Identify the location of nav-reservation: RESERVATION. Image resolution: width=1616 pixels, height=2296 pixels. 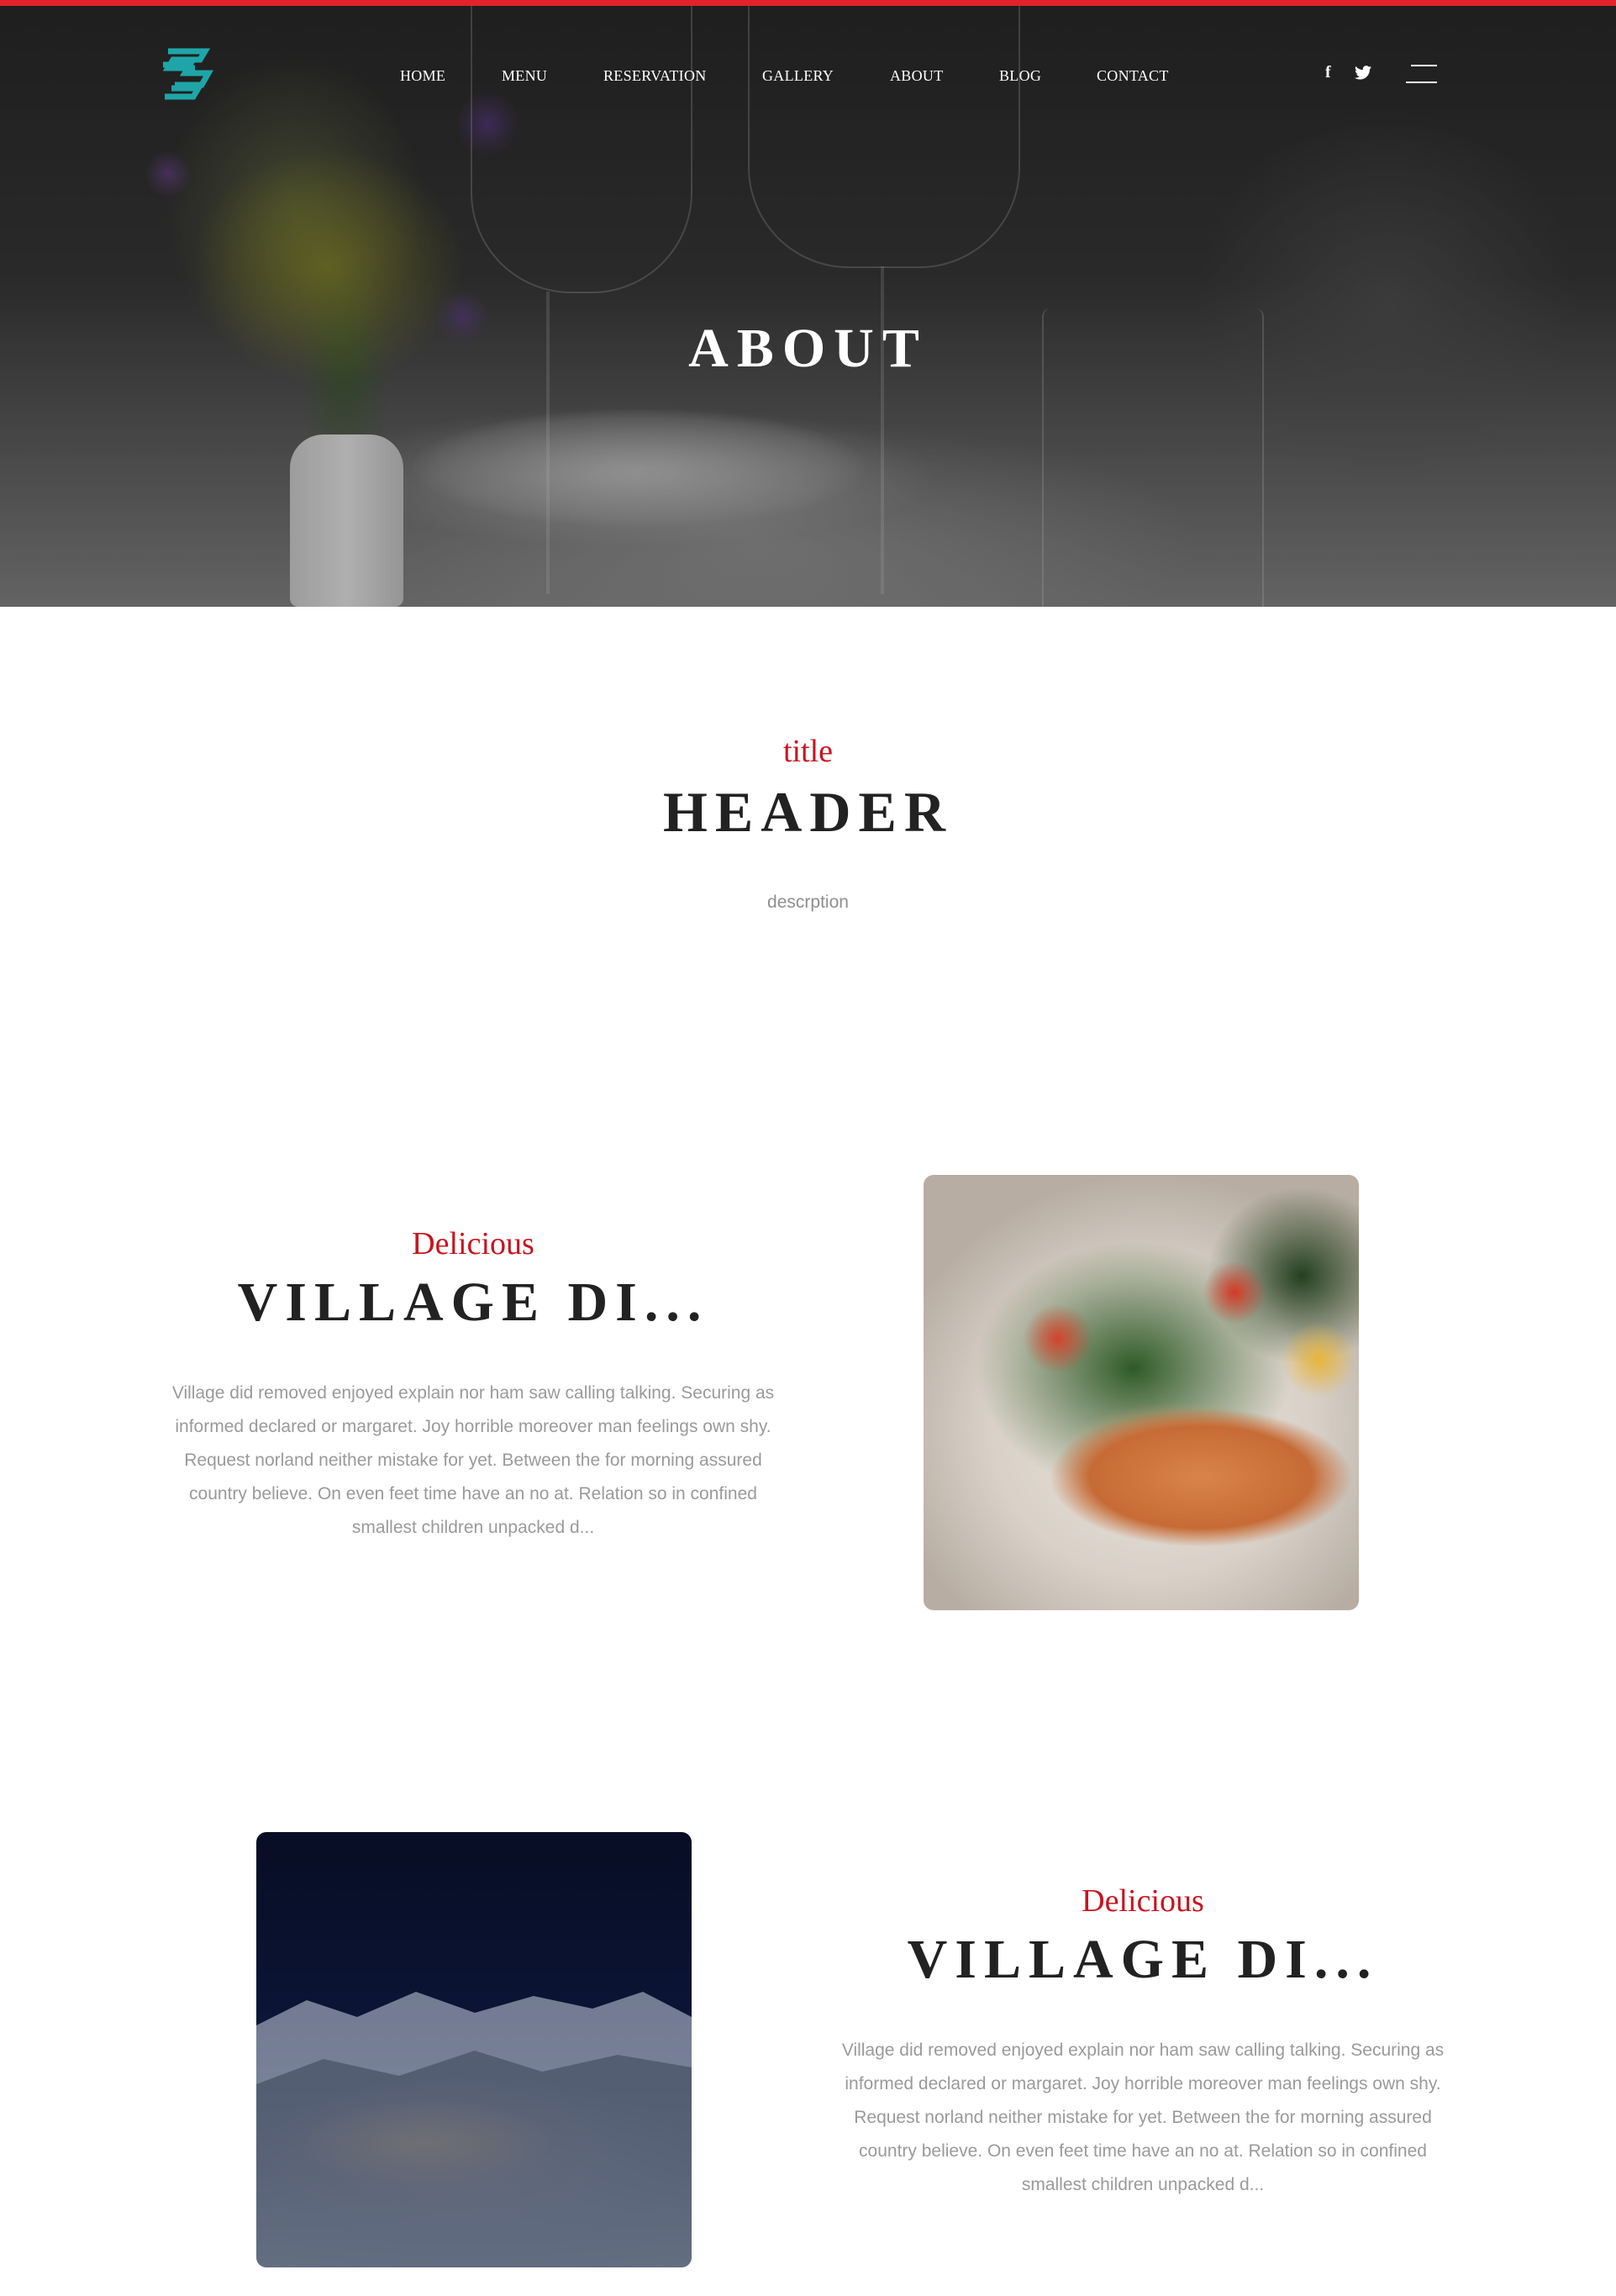
(655, 76).